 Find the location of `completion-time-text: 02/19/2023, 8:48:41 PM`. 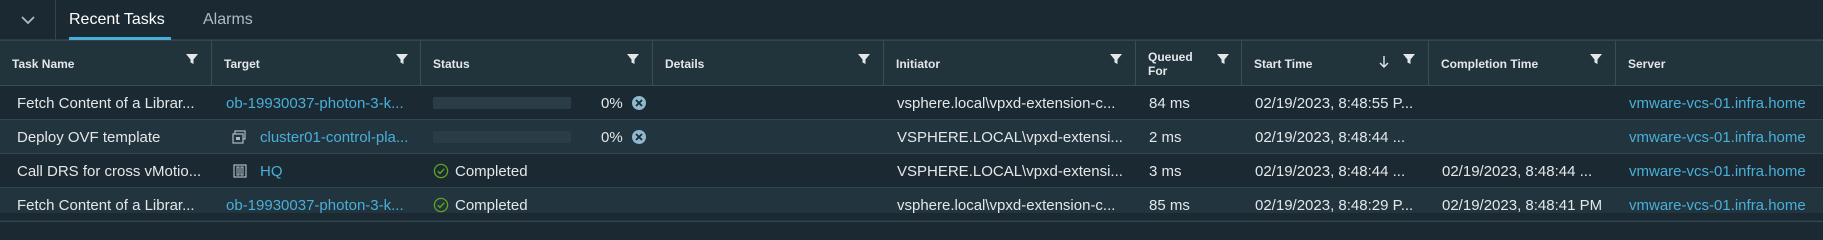

completion-time-text: 02/19/2023, 8:48:41 PM is located at coordinates (1522, 205).